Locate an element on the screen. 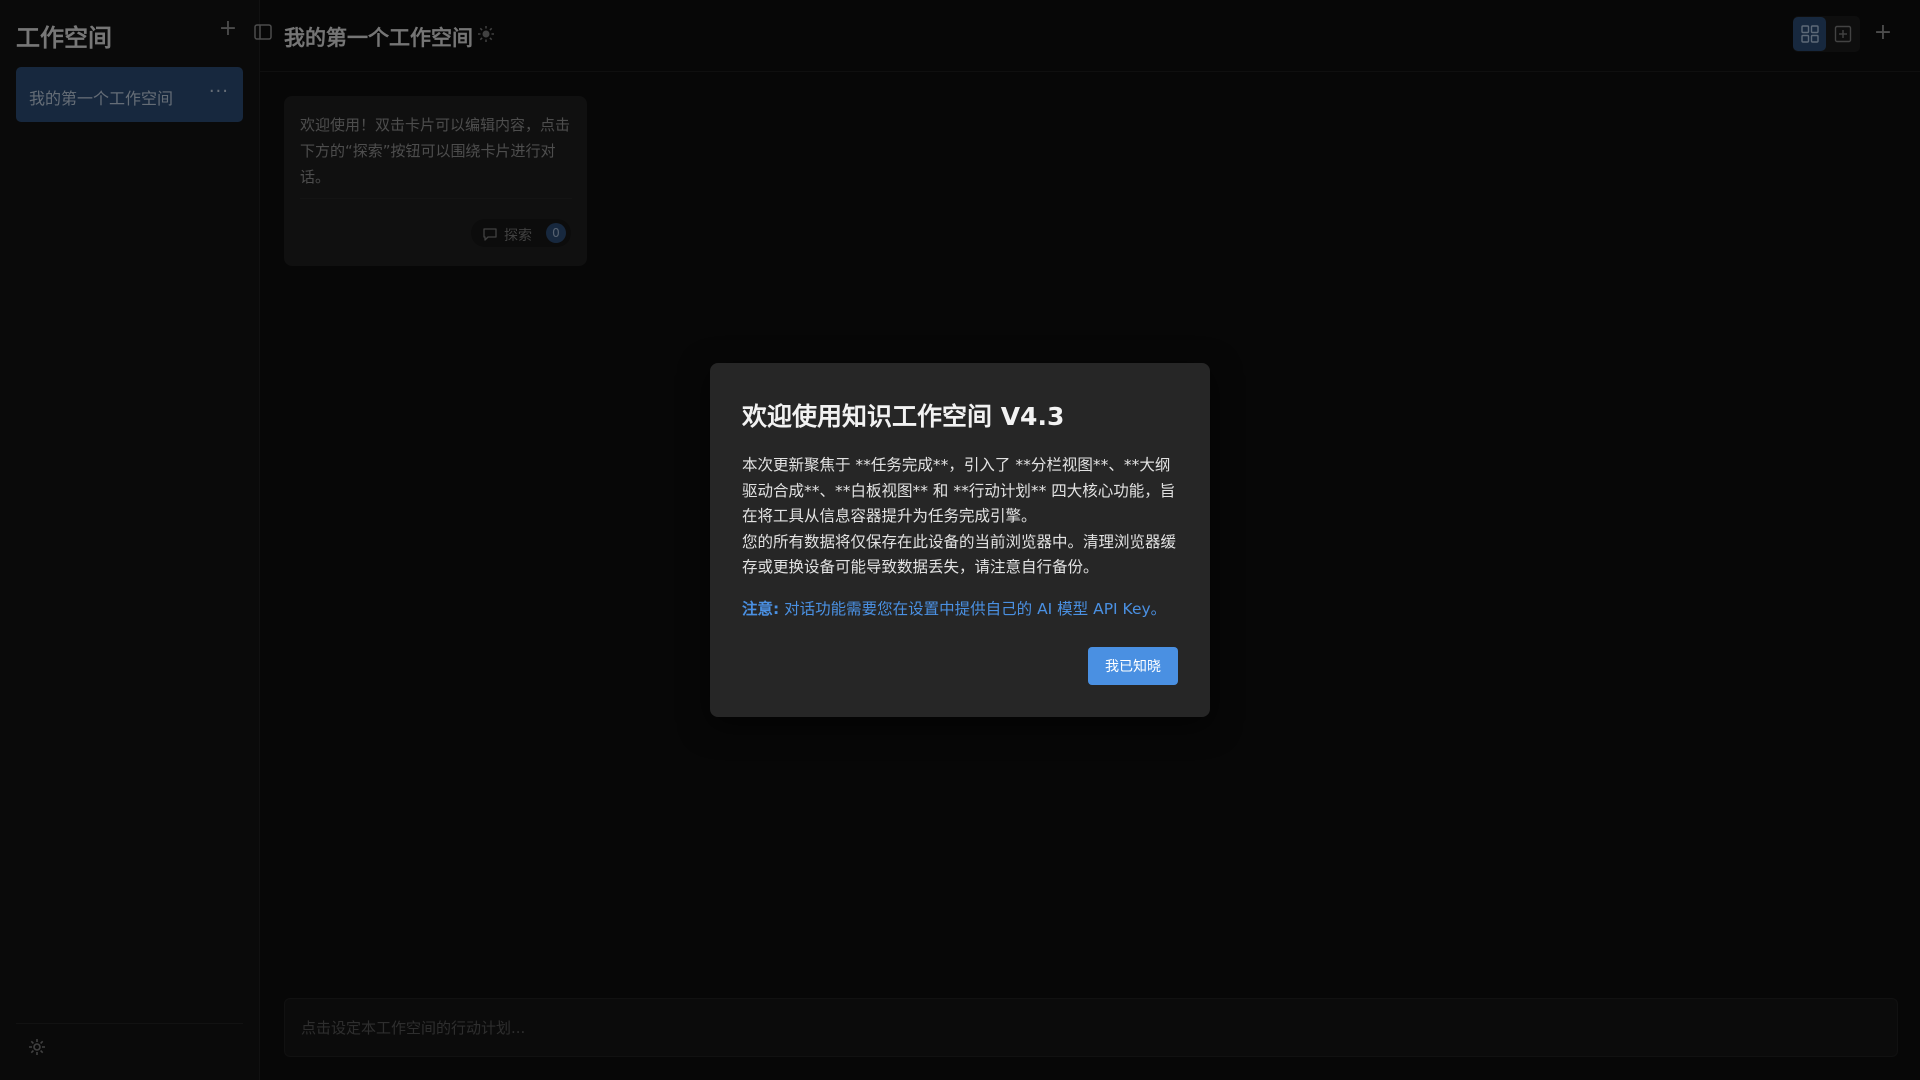 The height and width of the screenshot is (1080, 1920). note-text: 对话功能需要您在设置中提供自己的 AI 模型 API Key。 is located at coordinates (975, 609).